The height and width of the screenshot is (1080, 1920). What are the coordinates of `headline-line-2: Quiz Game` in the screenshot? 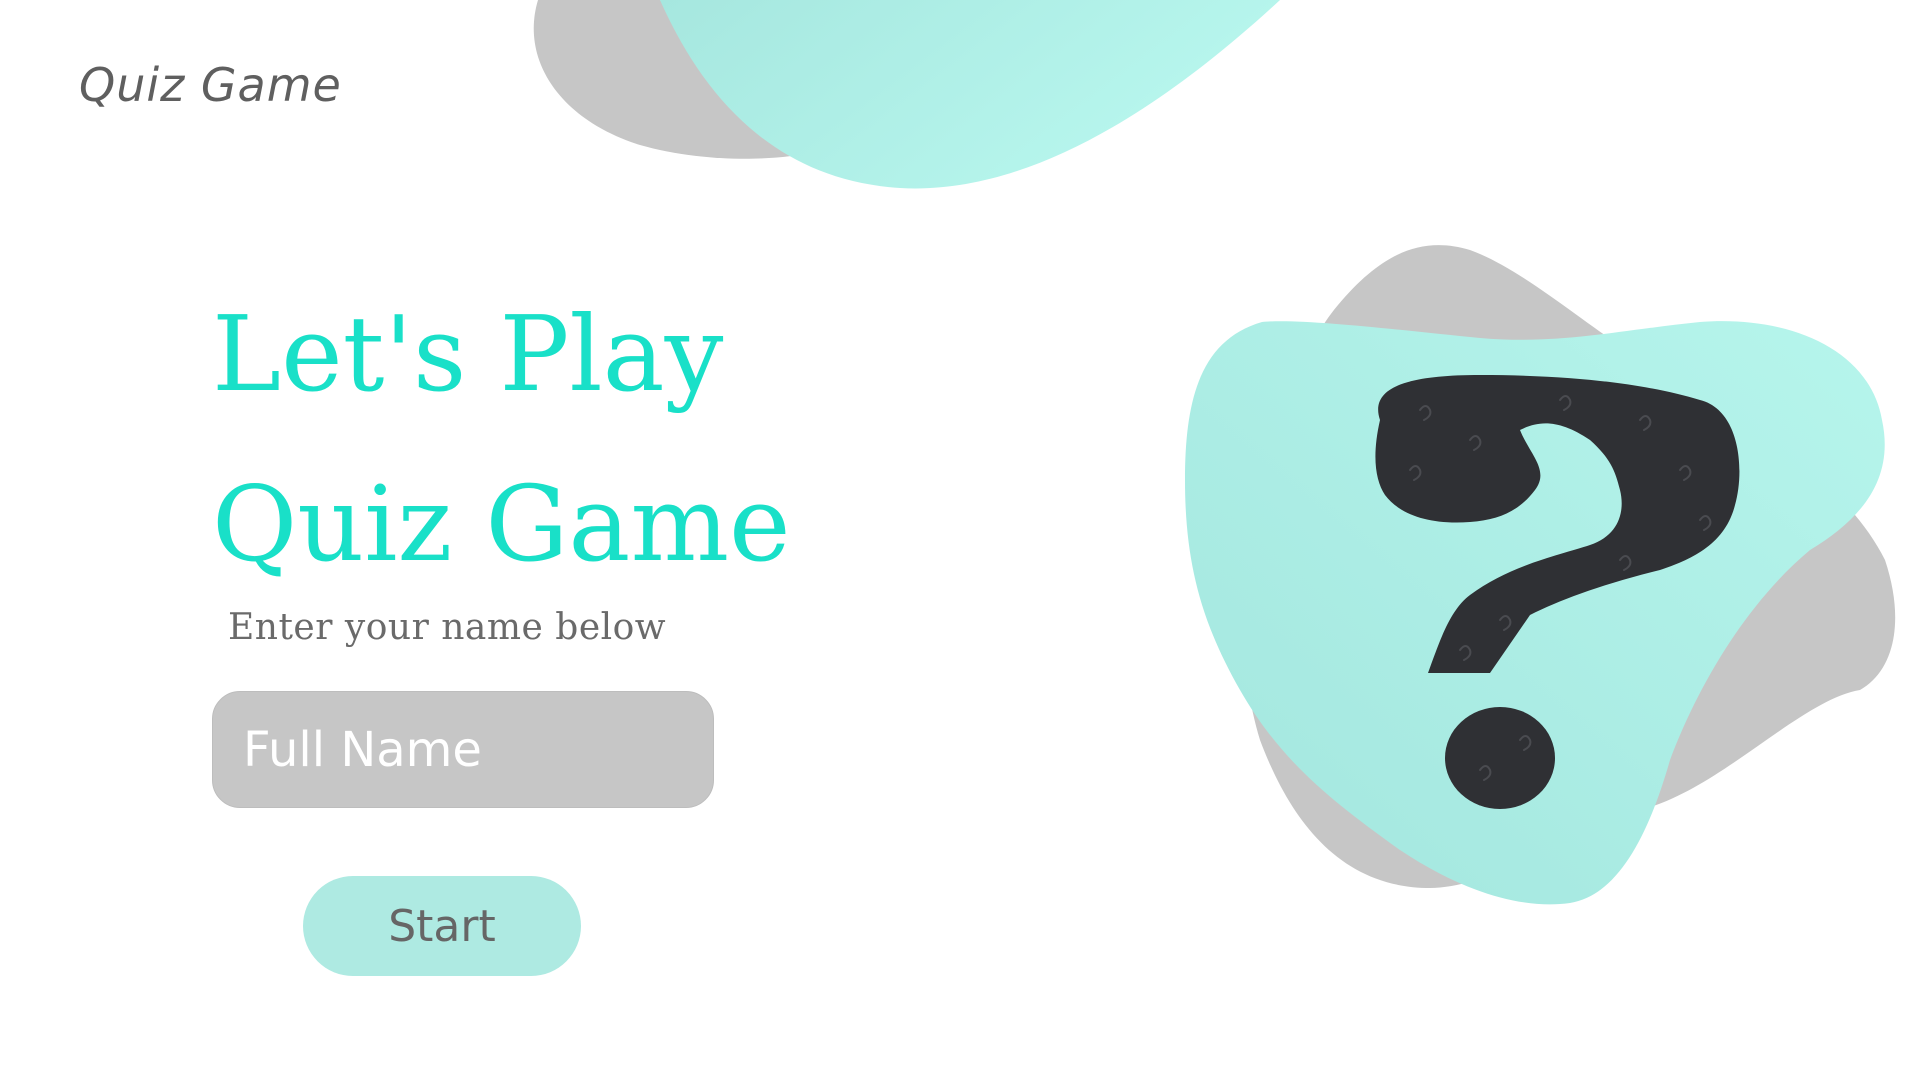 It's located at (501, 524).